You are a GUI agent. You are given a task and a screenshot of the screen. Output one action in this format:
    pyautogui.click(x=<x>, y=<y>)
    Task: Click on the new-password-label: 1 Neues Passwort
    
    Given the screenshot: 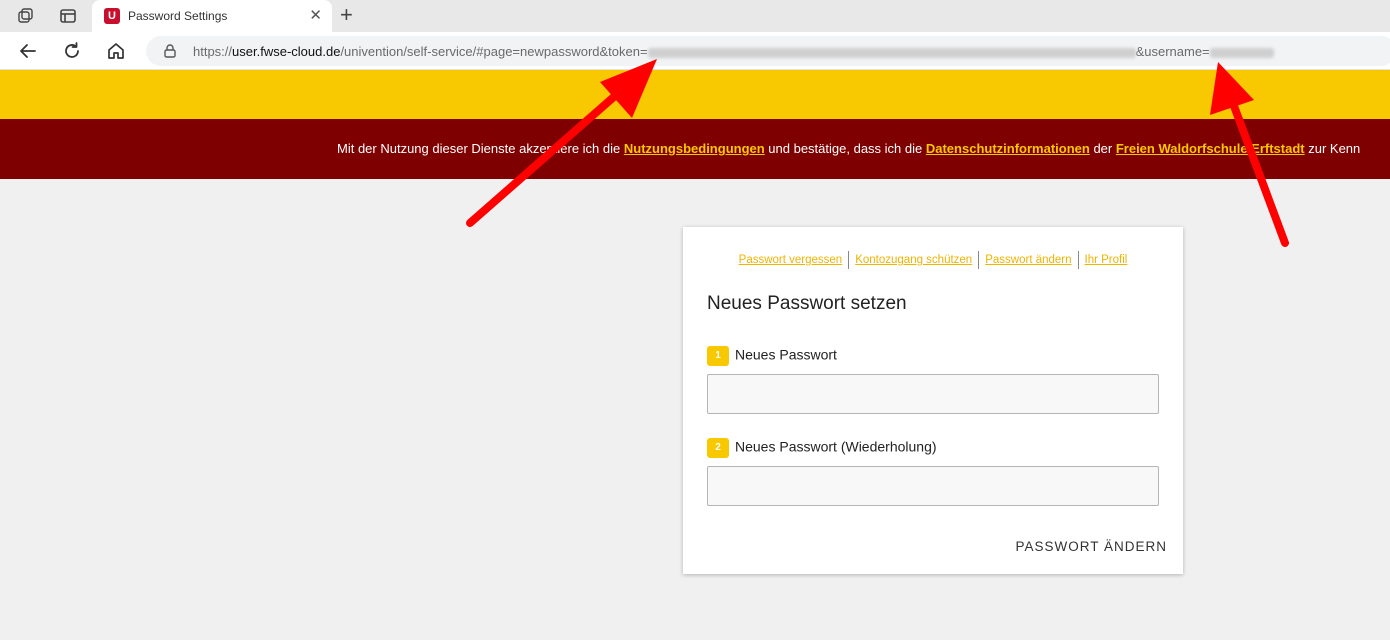 What is the action you would take?
    pyautogui.click(x=772, y=356)
    